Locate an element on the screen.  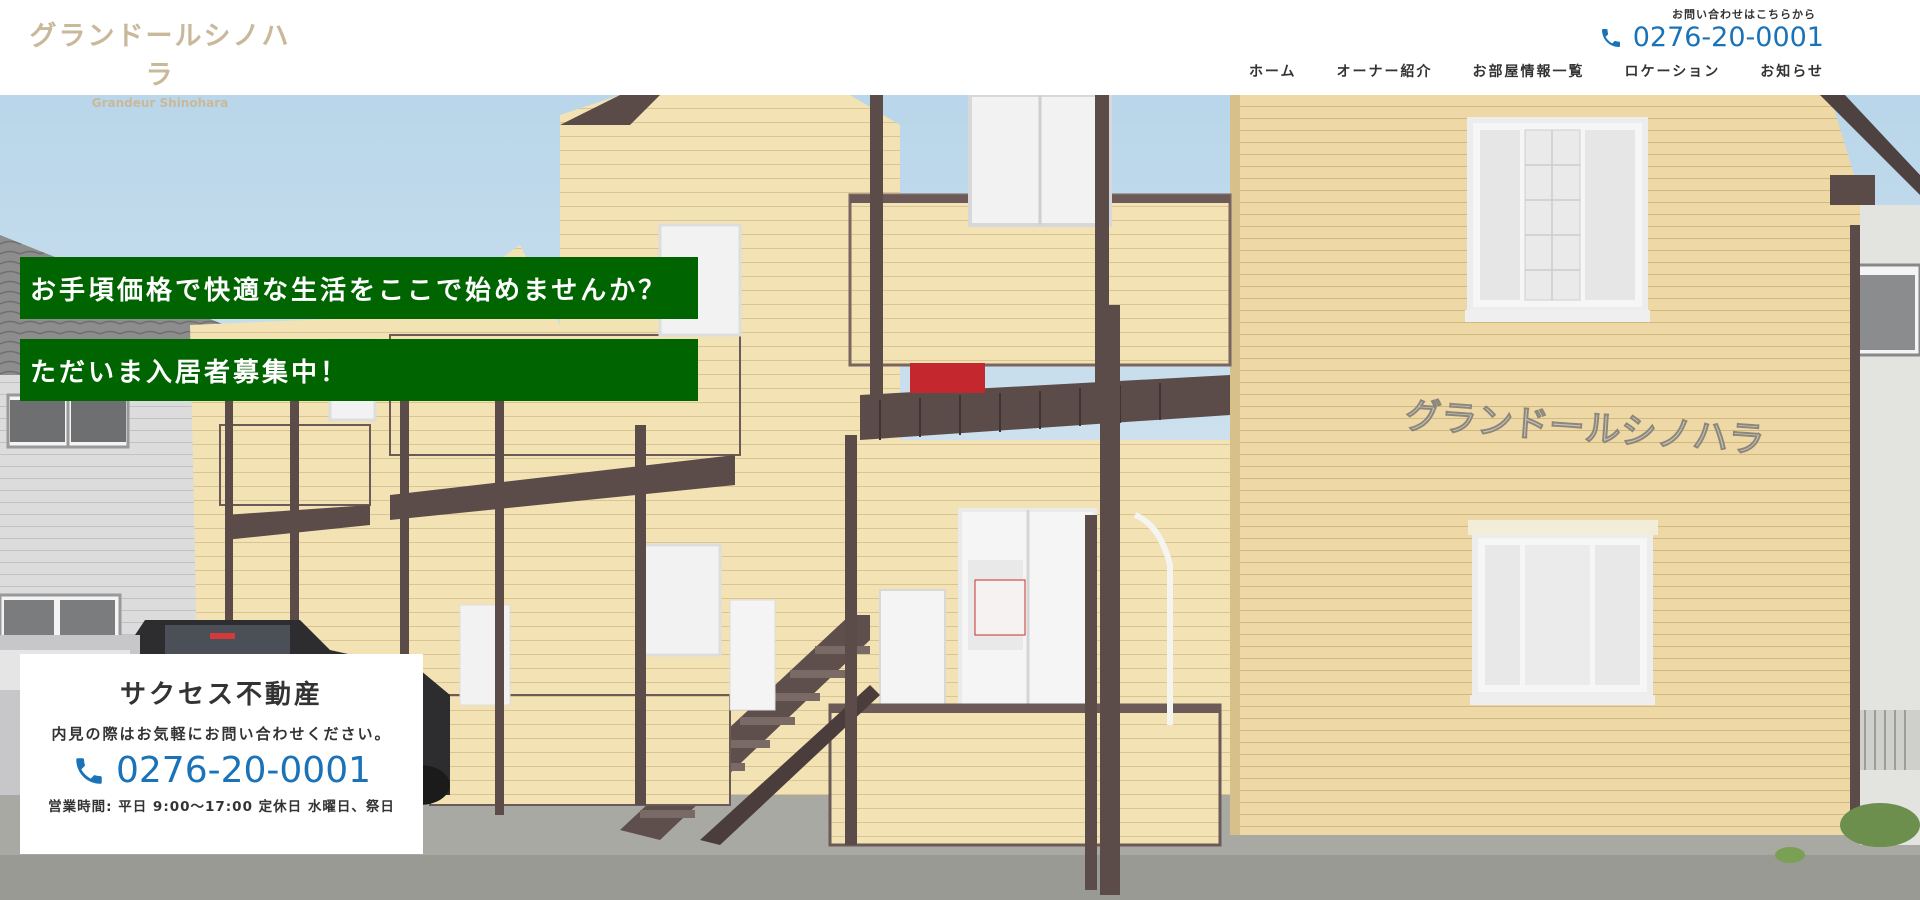
header-contact: お問い合わせはこちらから 0276-20-0001 is located at coordinates (1711, 29).